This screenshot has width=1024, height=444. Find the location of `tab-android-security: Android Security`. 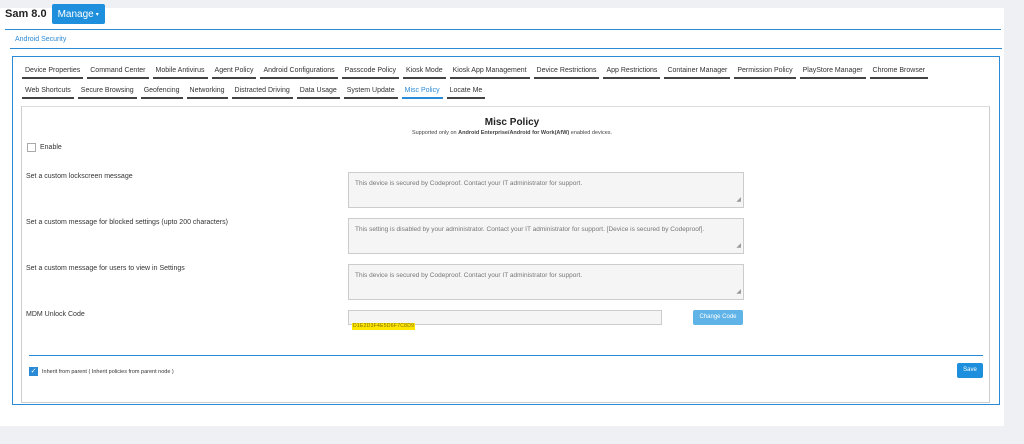

tab-android-security: Android Security is located at coordinates (40, 39).